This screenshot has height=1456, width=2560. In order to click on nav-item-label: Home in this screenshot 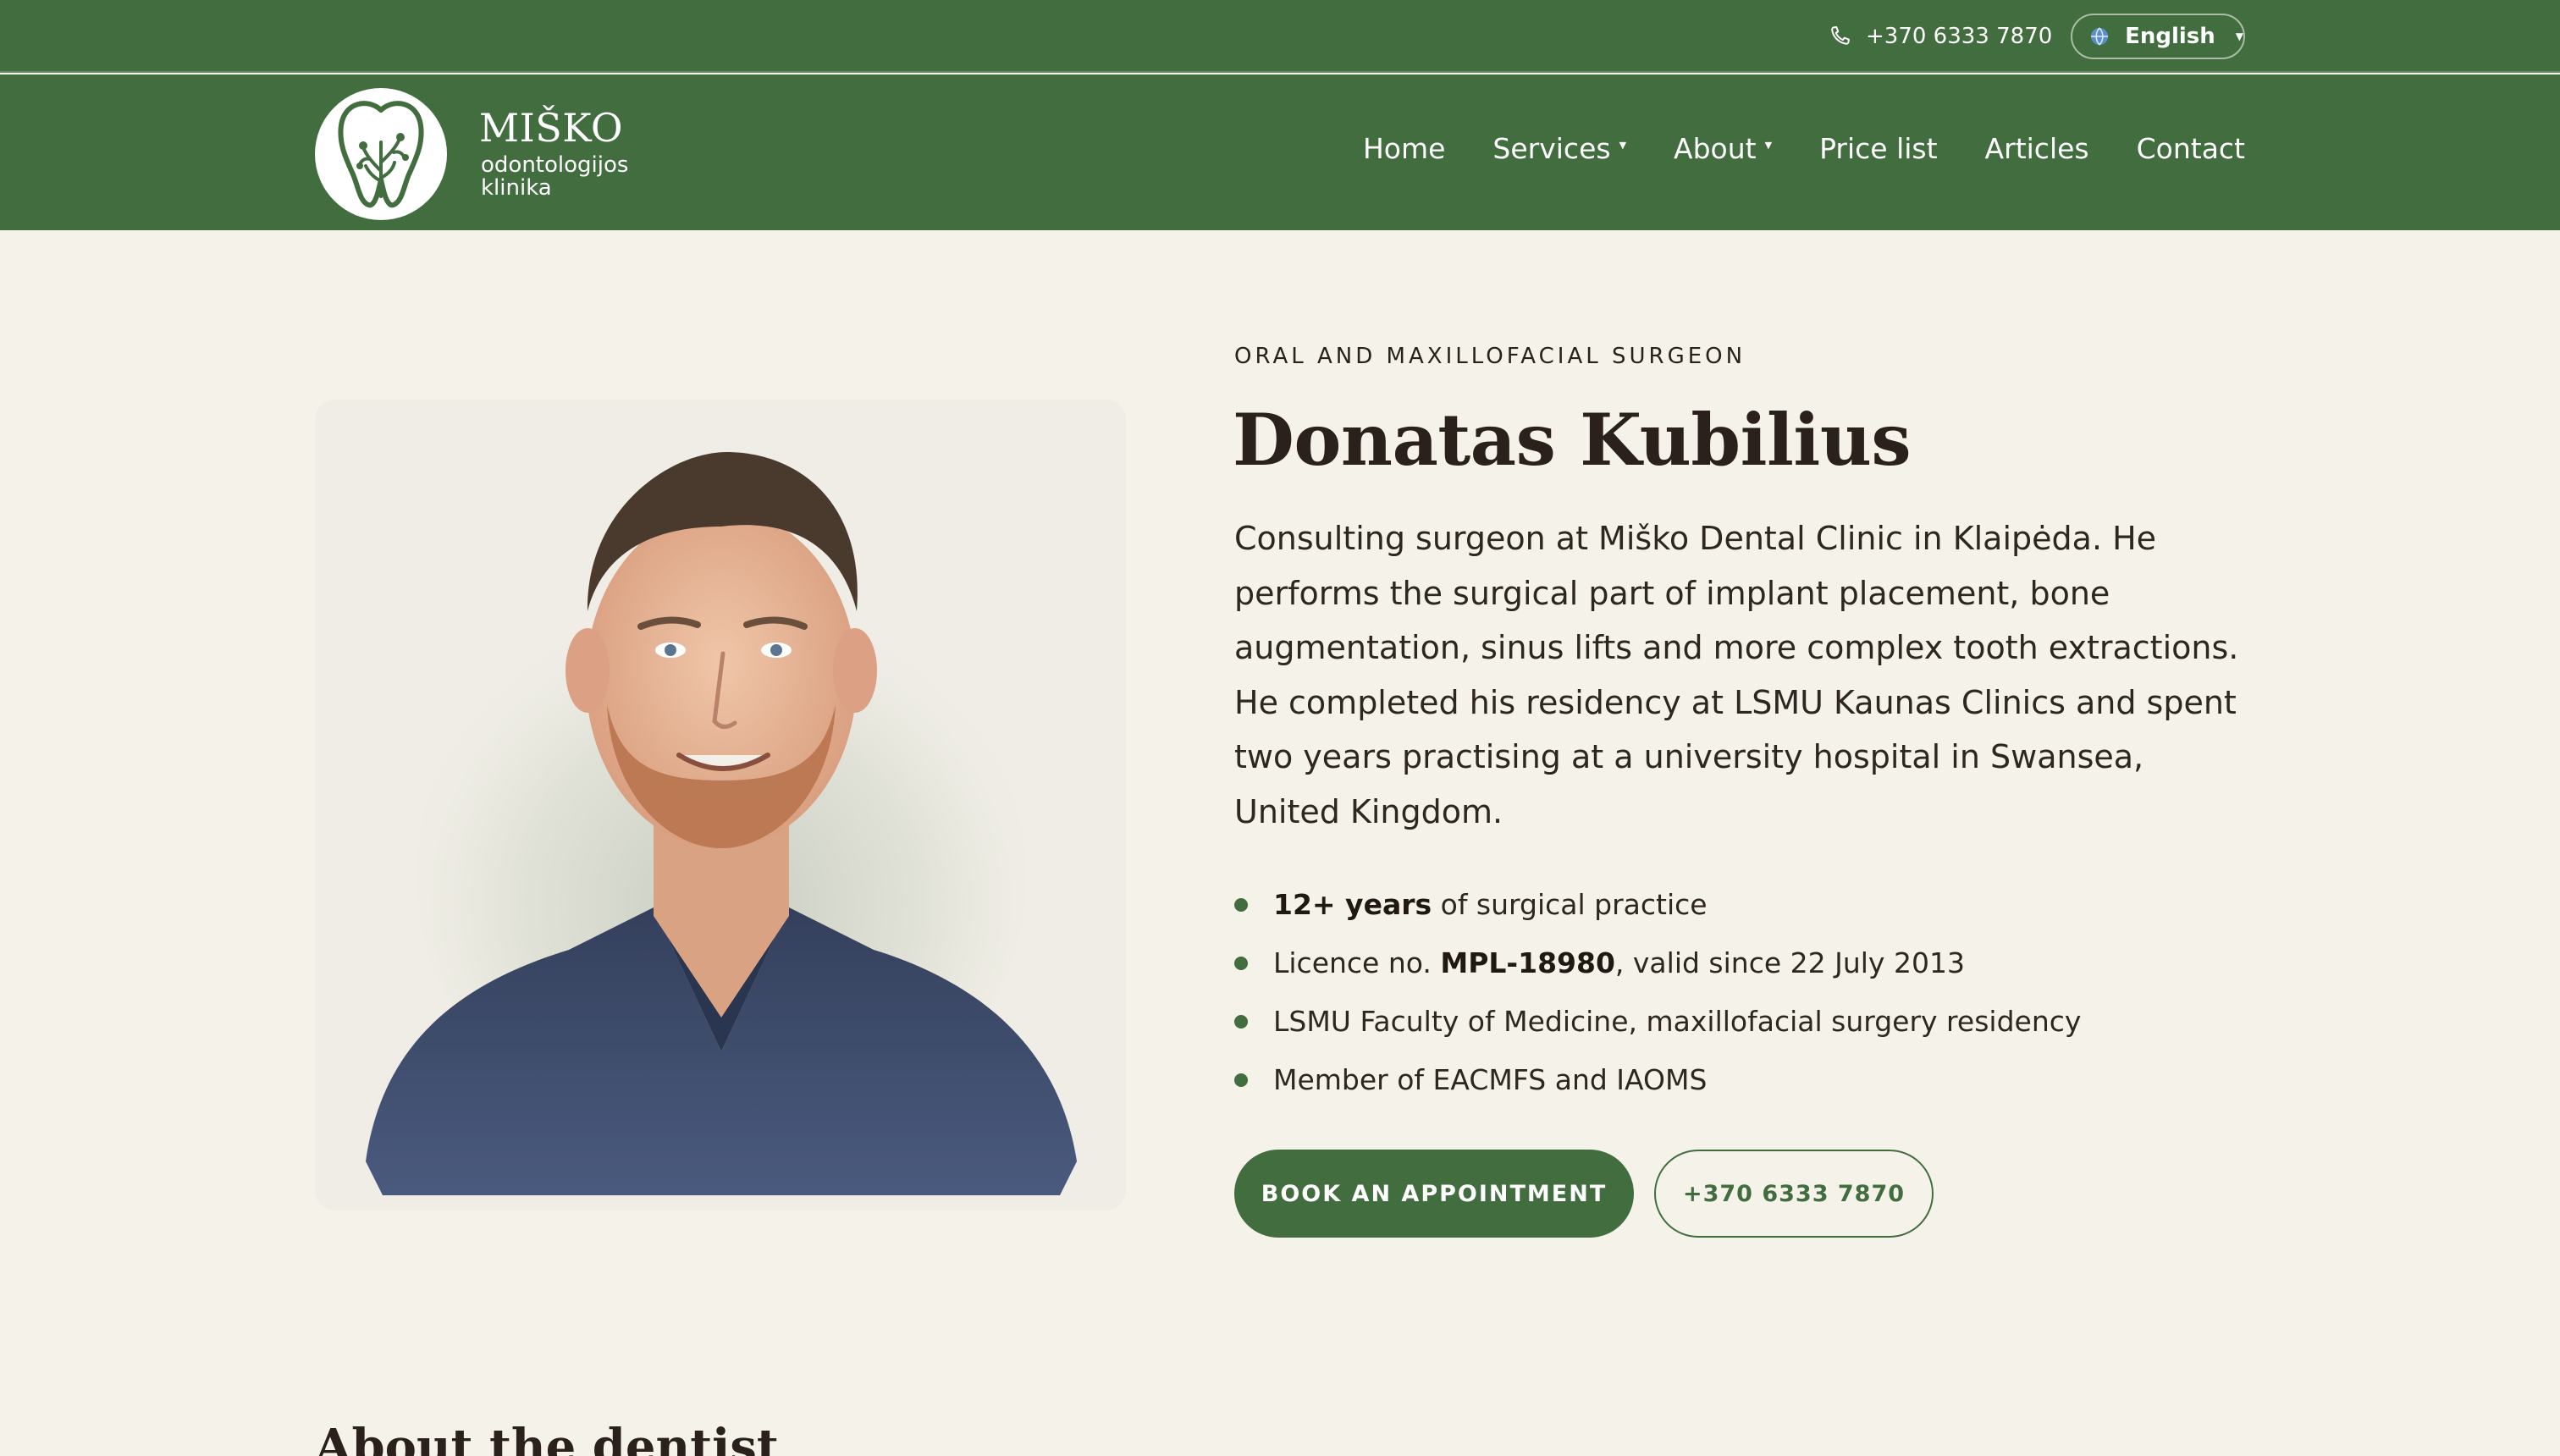, I will do `click(1404, 148)`.